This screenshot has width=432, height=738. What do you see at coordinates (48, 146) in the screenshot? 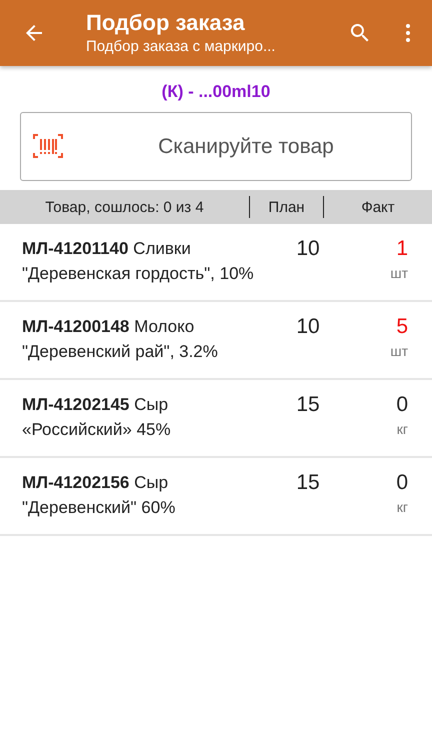
I see `barcode-icon` at bounding box center [48, 146].